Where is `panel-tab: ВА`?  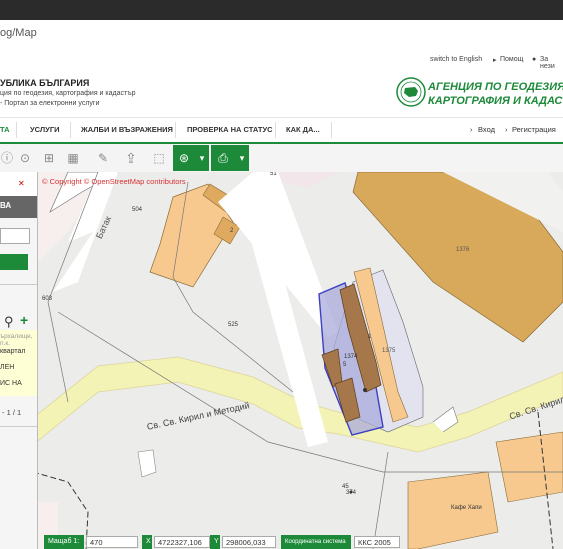
panel-tab: ВА is located at coordinates (18, 207).